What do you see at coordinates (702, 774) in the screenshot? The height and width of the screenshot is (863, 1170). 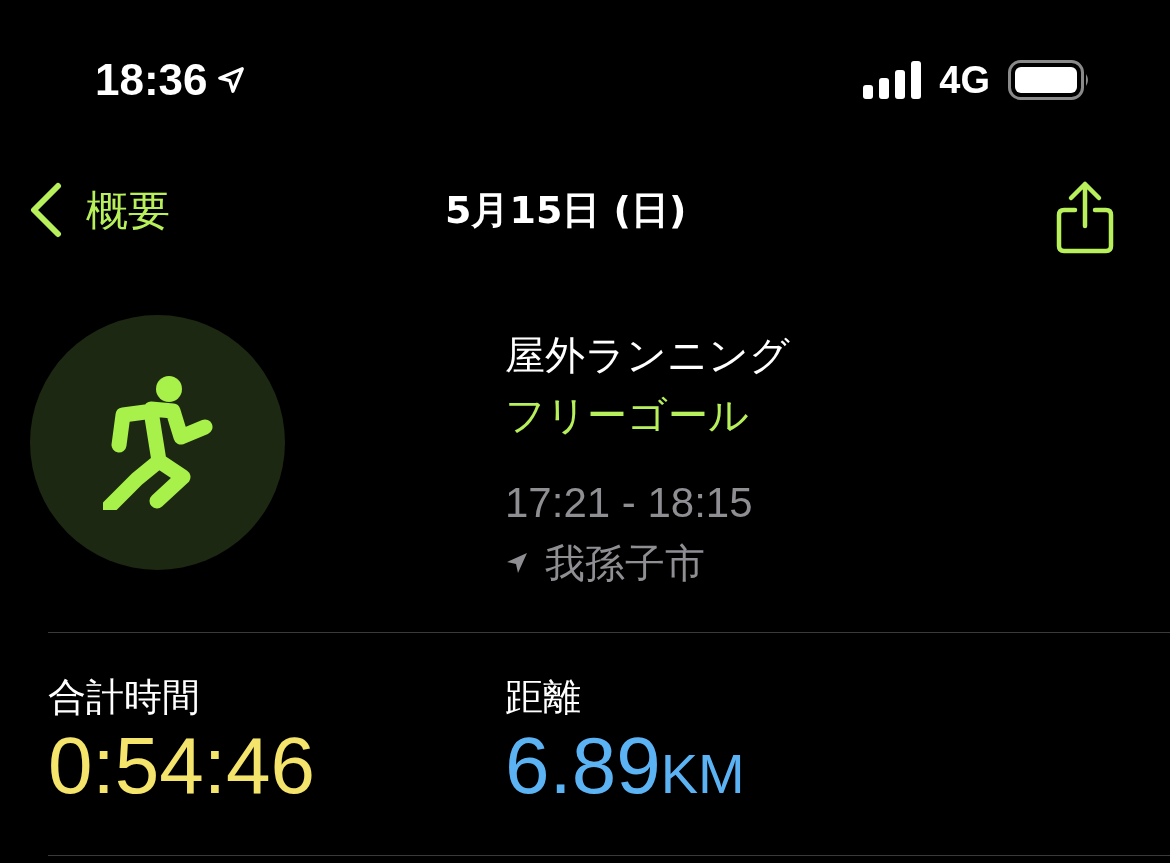 I see `unit: KM` at bounding box center [702, 774].